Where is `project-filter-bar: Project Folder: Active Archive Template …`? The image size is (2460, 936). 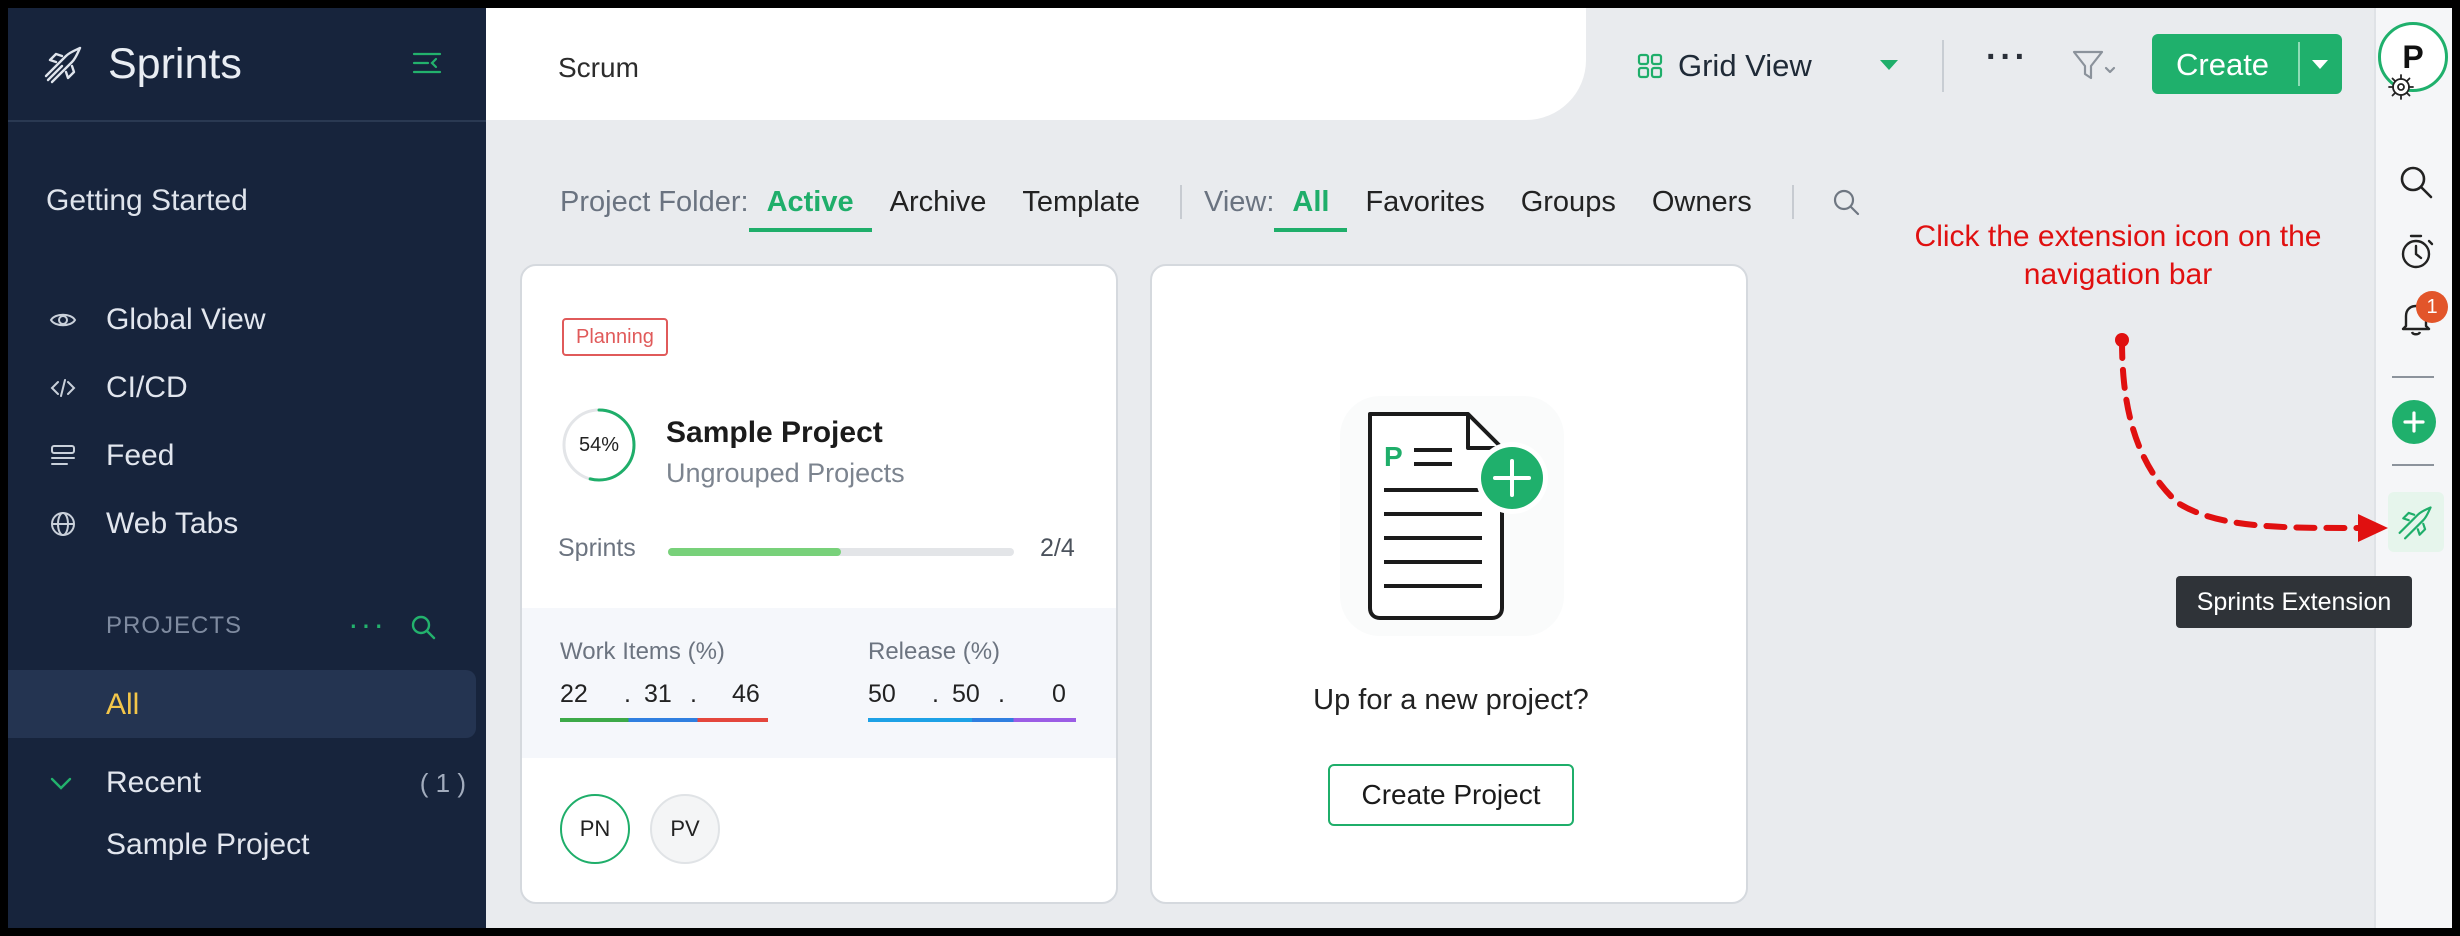 project-filter-bar: Project Folder: Active Archive Template … is located at coordinates (1211, 202).